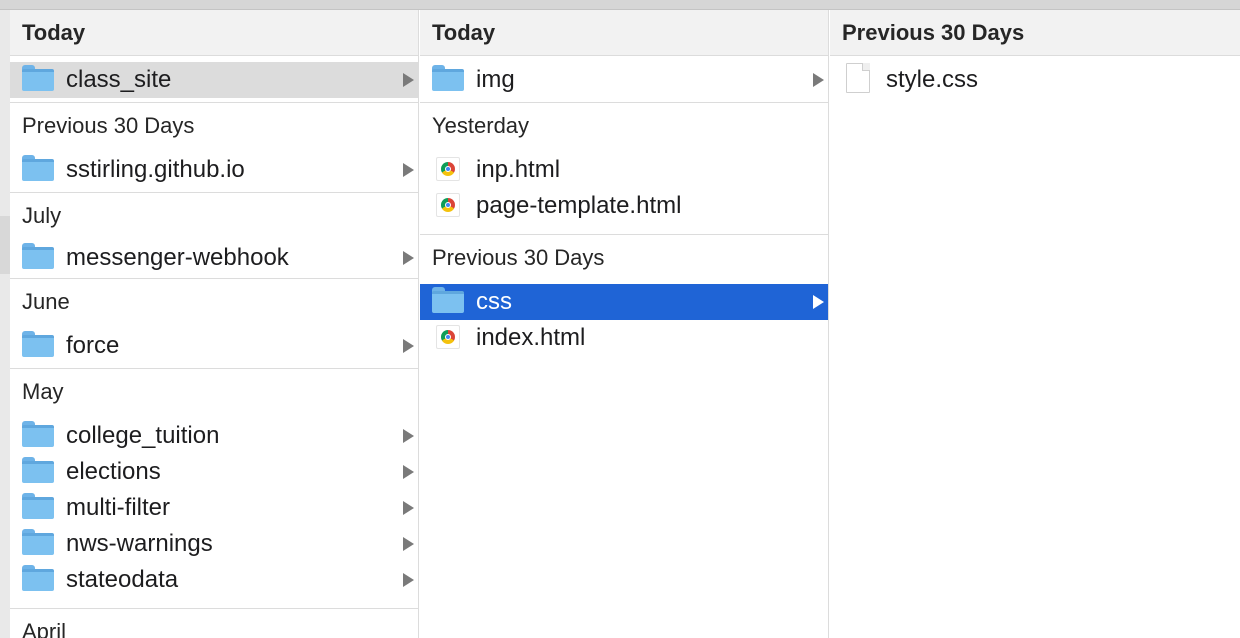  What do you see at coordinates (858, 78) in the screenshot?
I see `document-icon` at bounding box center [858, 78].